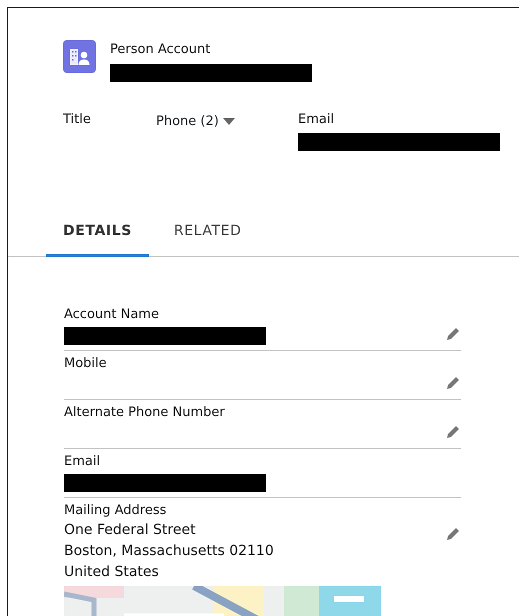 This screenshot has width=519, height=616. What do you see at coordinates (86, 364) in the screenshot?
I see `field-label: Mobile` at bounding box center [86, 364].